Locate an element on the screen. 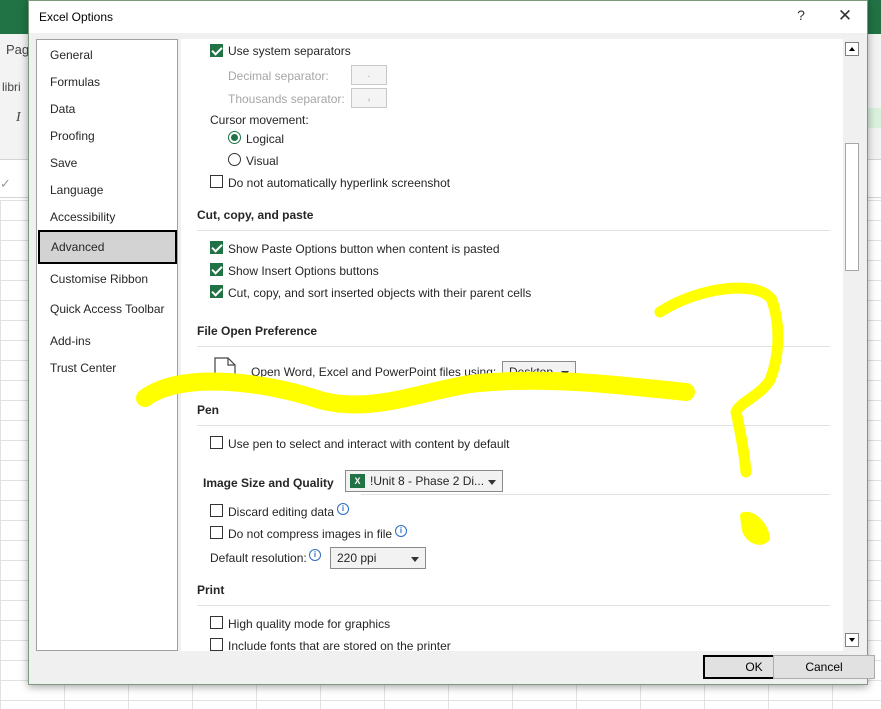 The width and height of the screenshot is (881, 709). cancel-button: Cancel is located at coordinates (824, 667).